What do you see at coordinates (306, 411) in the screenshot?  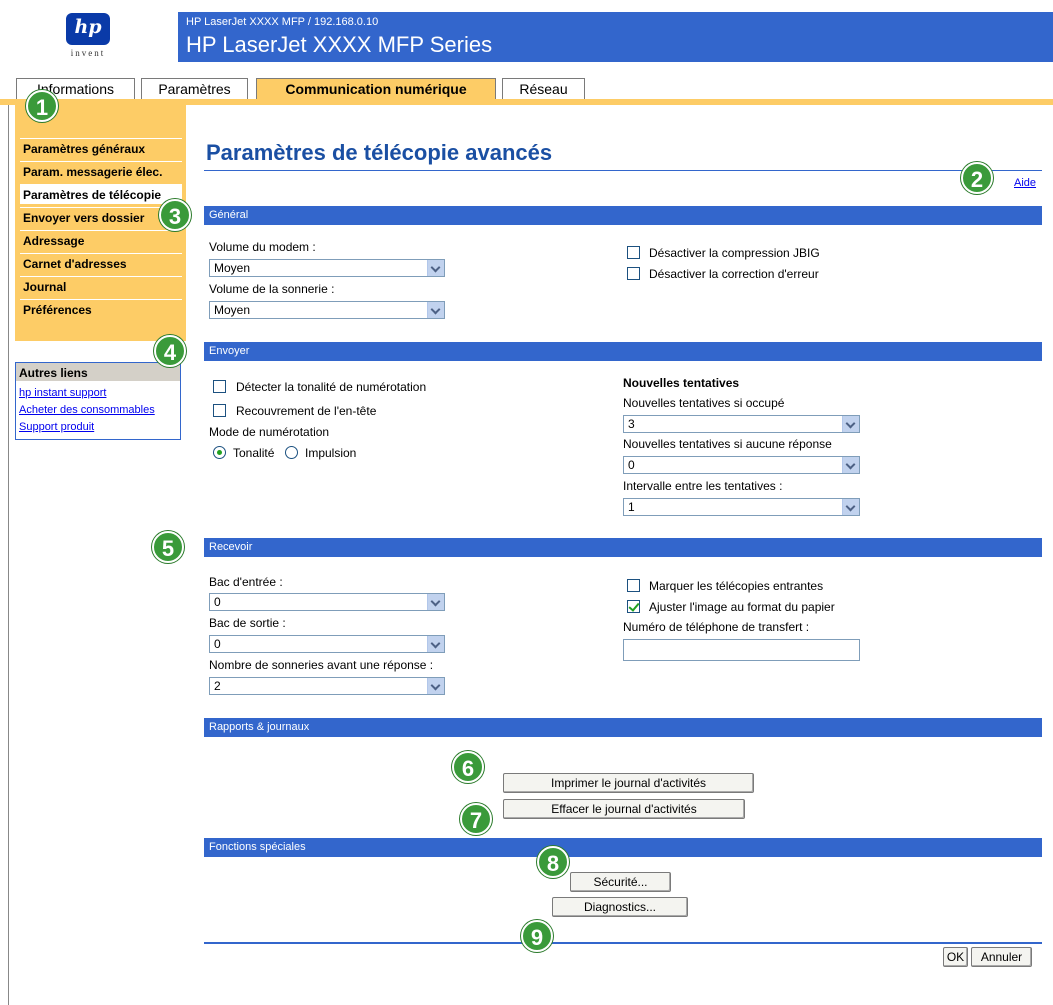 I see `header-overlay-label: Recouvrement de l'en-tête` at bounding box center [306, 411].